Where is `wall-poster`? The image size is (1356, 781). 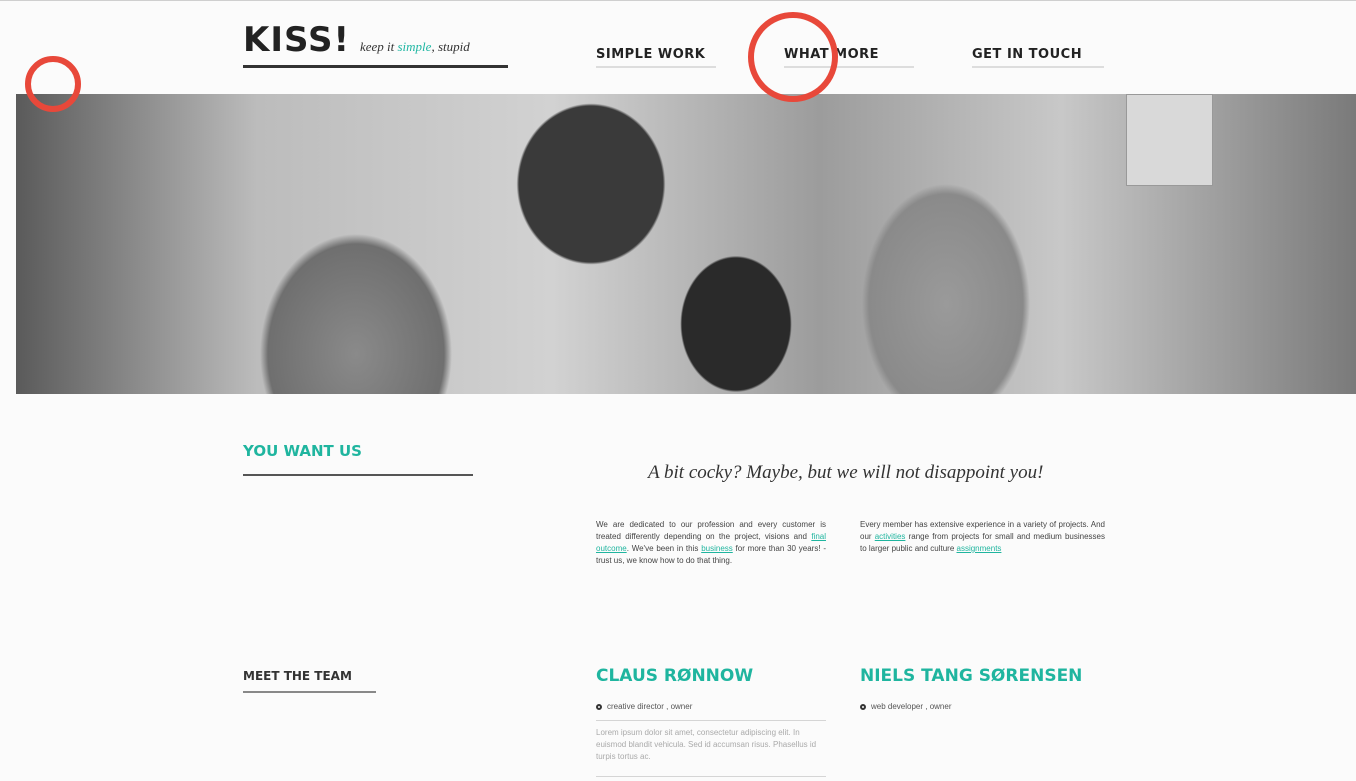
wall-poster is located at coordinates (1169, 140).